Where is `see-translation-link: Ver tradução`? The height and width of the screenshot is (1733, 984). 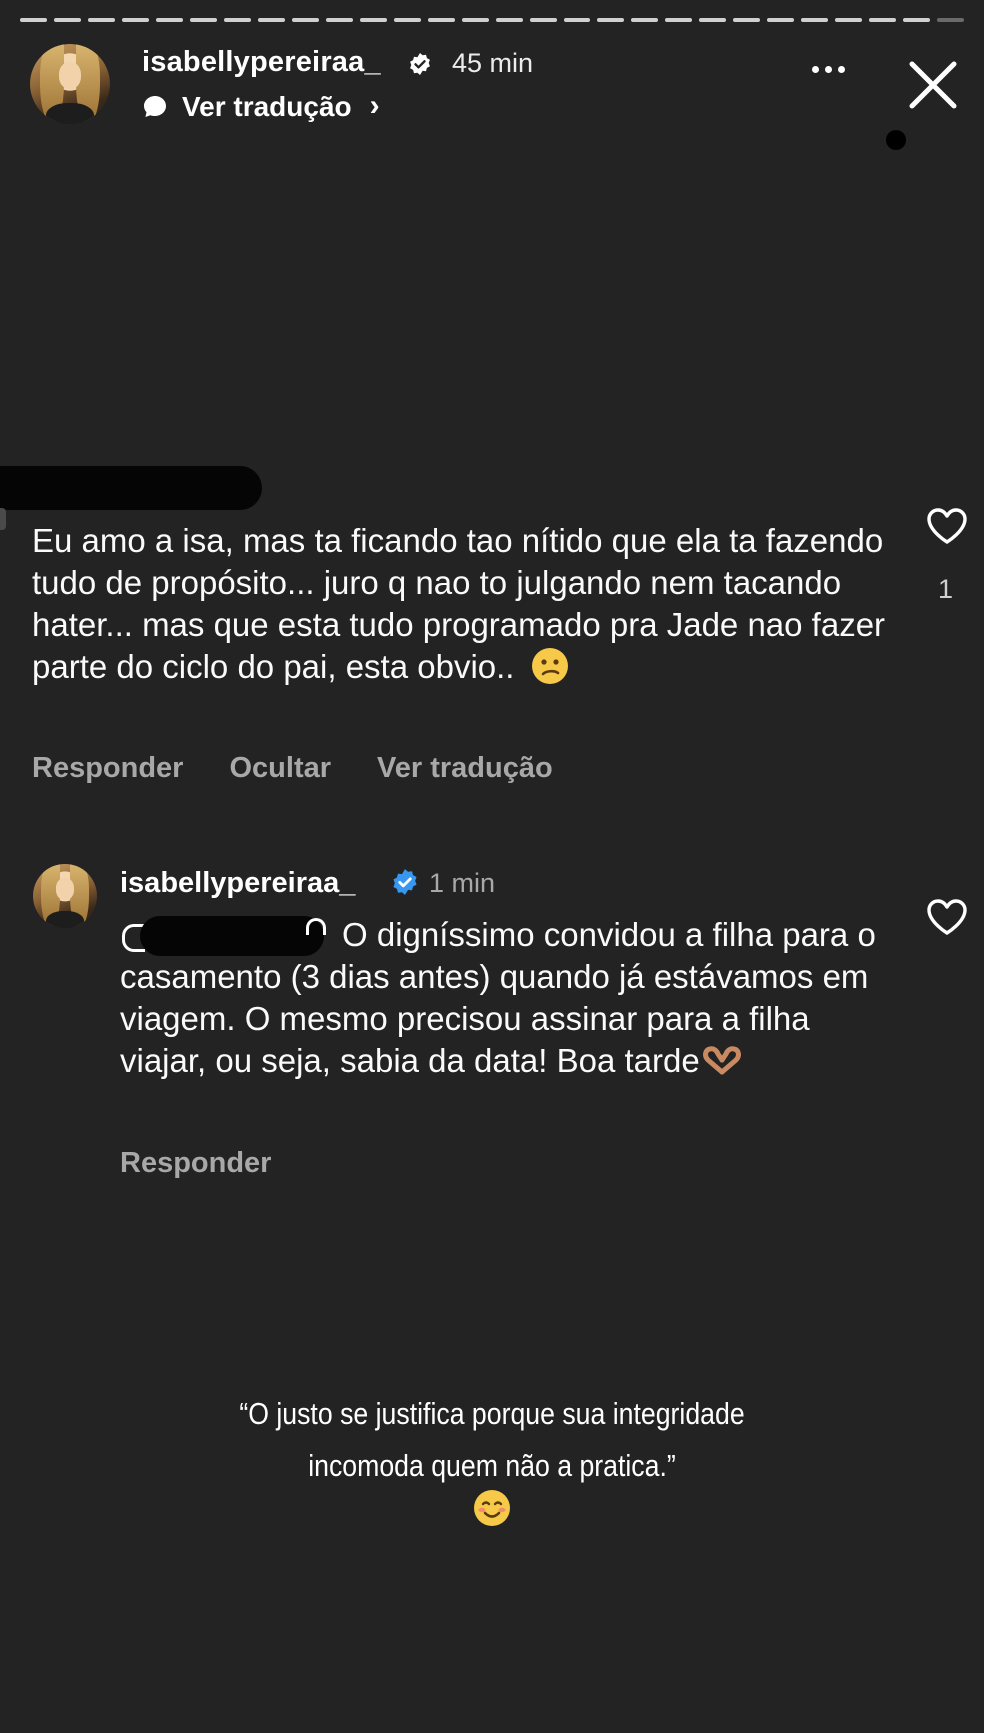 see-translation-link: Ver tradução is located at coordinates (465, 768).